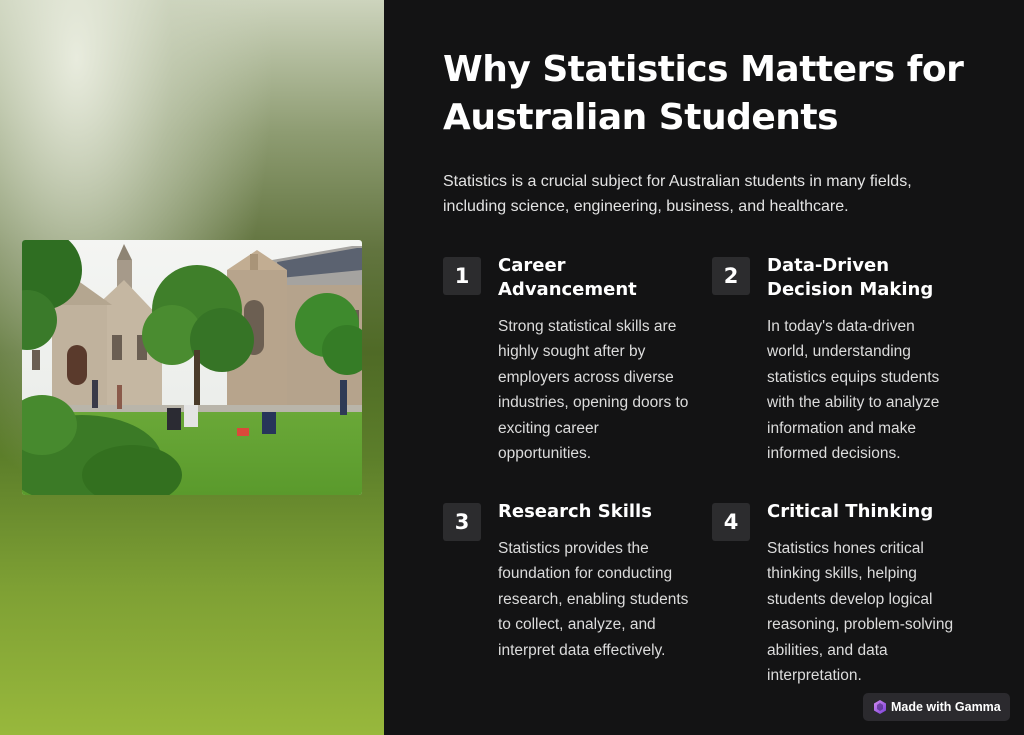 The image size is (1024, 735). I want to click on reason-description-line: foundation for conducting, so click(585, 574).